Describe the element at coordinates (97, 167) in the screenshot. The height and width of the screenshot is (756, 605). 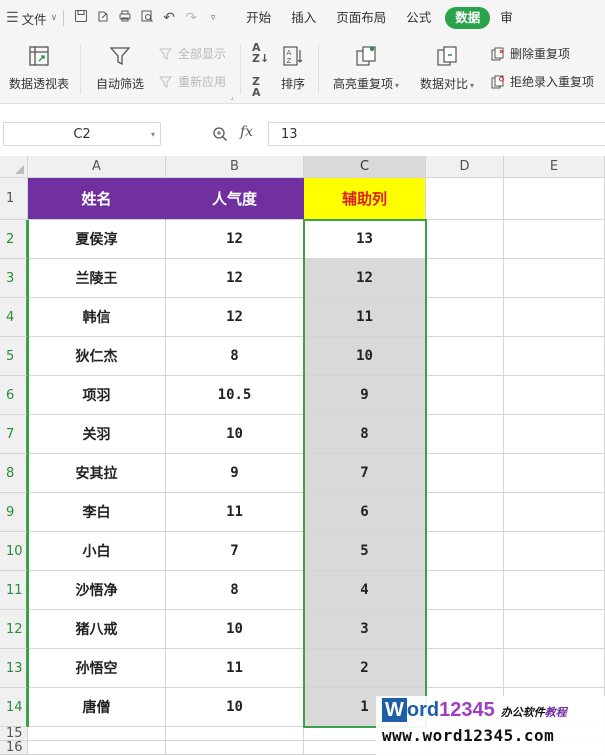
I see `column-header-a: A` at that location.